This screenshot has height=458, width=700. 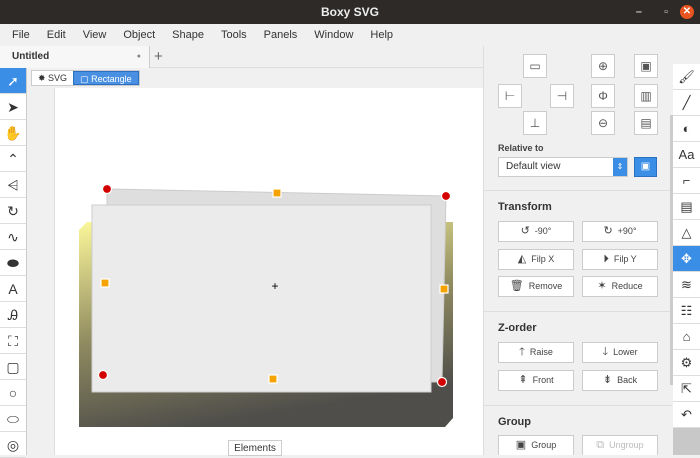 I want to click on freehand-tool-button: ∿, so click(x=13, y=237).